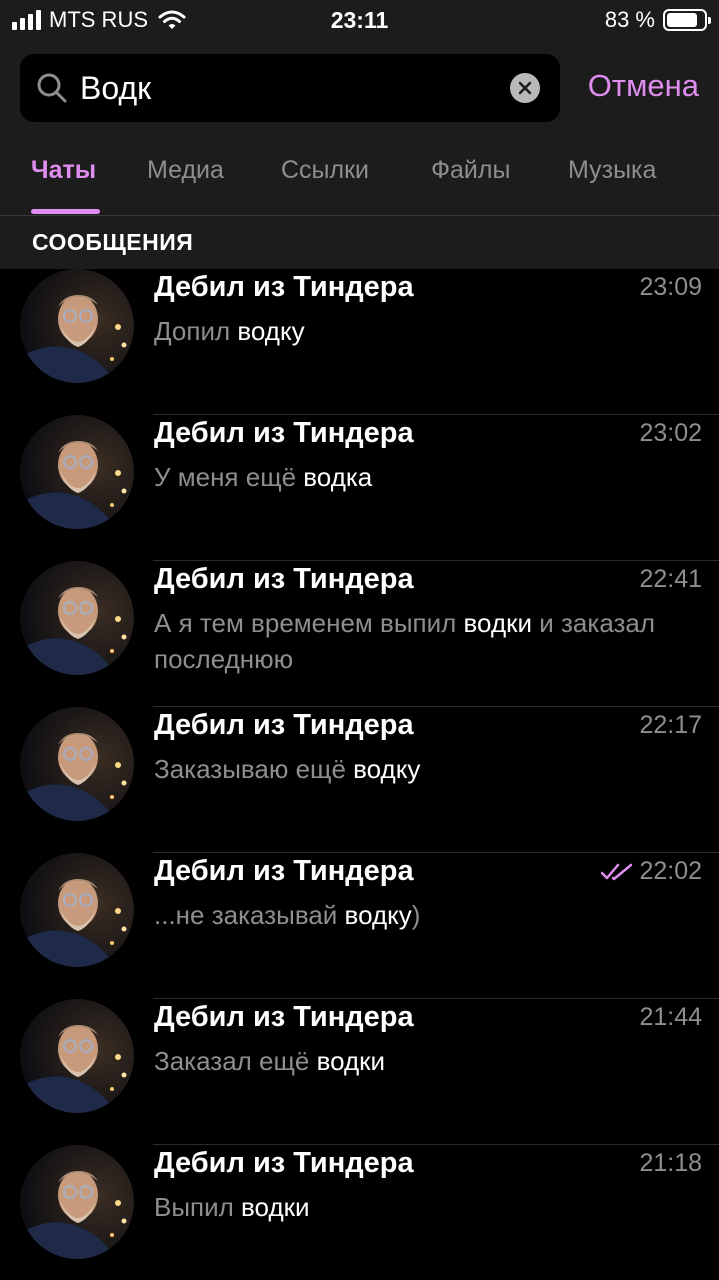  Describe the element at coordinates (325, 170) in the screenshot. I see `tab-links: Ссылки` at that location.